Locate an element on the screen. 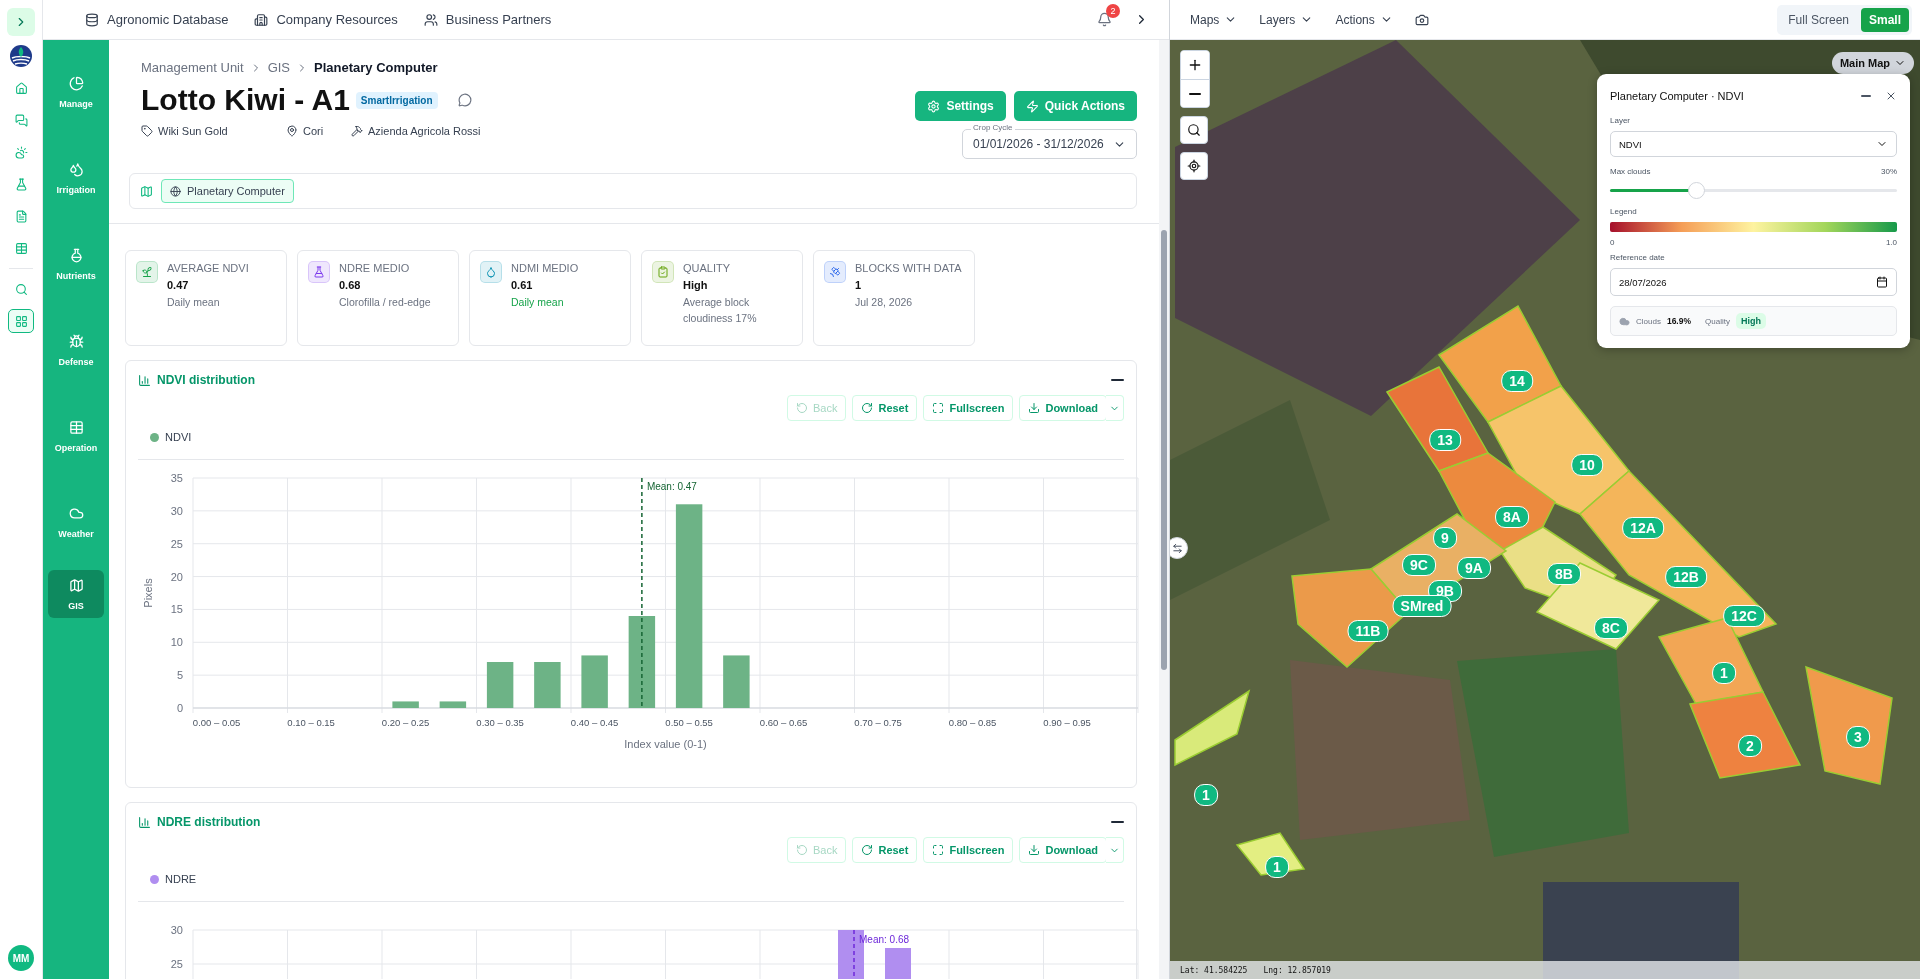 The height and width of the screenshot is (979, 1920). field-label: Layer is located at coordinates (1620, 120).